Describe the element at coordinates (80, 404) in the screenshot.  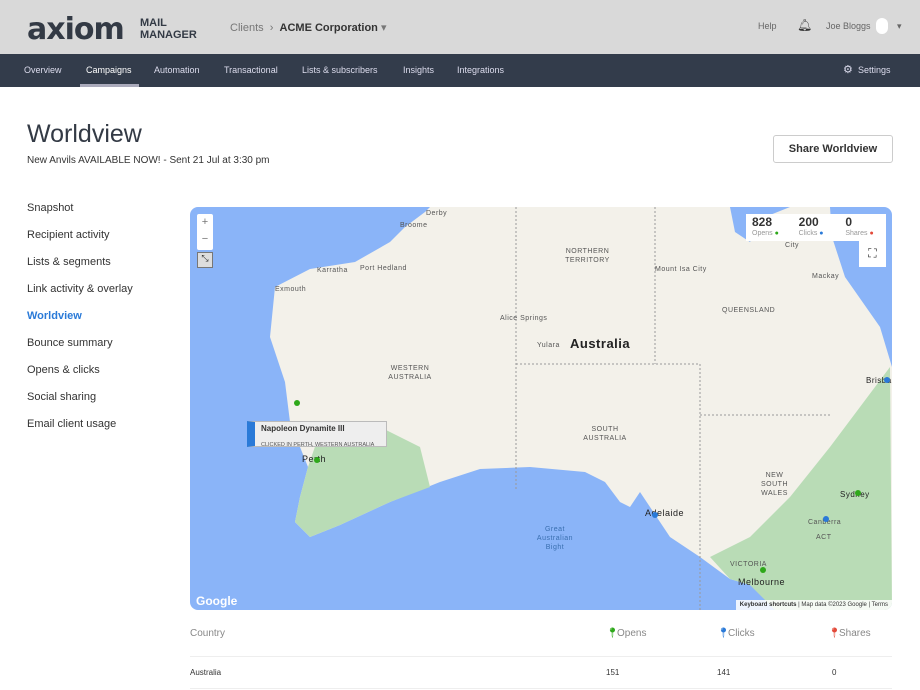
I see `sidebar-item-social-sharing: Social sharing` at that location.